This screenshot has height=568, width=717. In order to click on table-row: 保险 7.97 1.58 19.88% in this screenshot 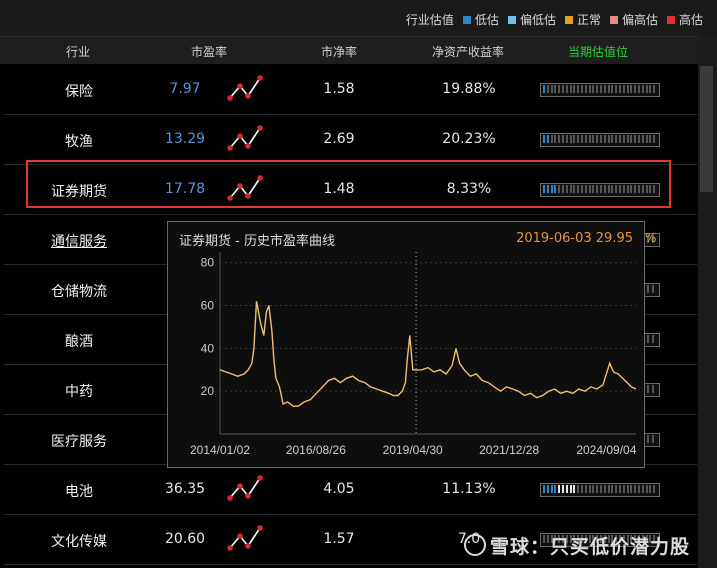, I will do `click(350, 89)`.